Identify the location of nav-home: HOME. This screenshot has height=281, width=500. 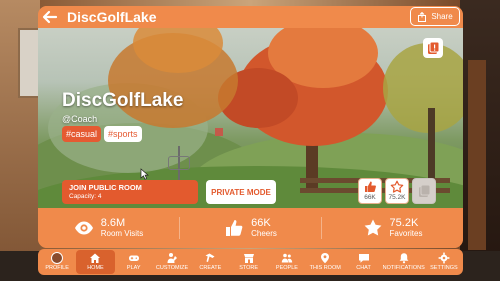
(95, 262).